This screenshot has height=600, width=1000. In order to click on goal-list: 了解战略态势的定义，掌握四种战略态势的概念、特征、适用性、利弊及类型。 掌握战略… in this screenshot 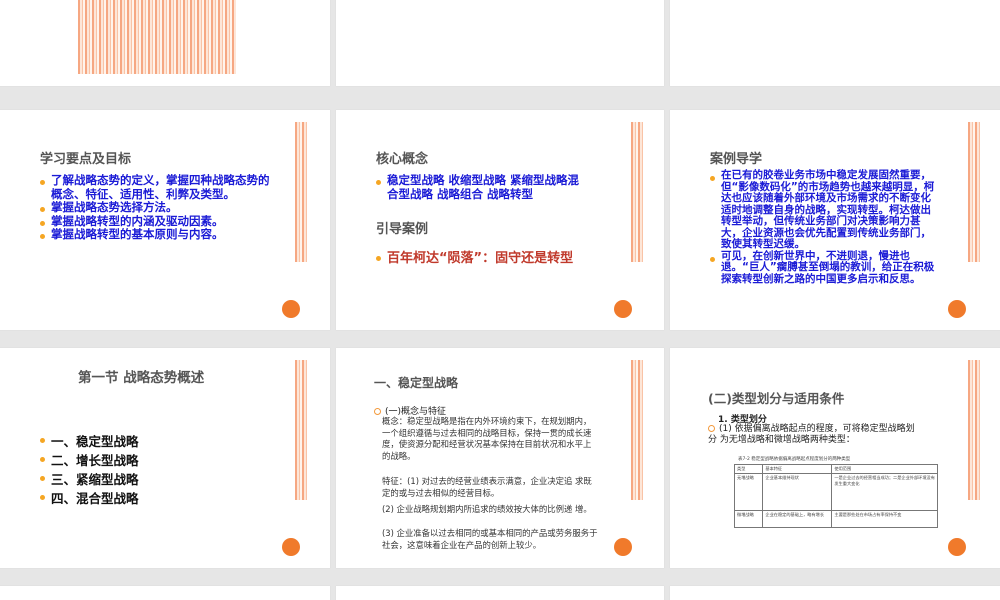, I will do `click(159, 207)`.